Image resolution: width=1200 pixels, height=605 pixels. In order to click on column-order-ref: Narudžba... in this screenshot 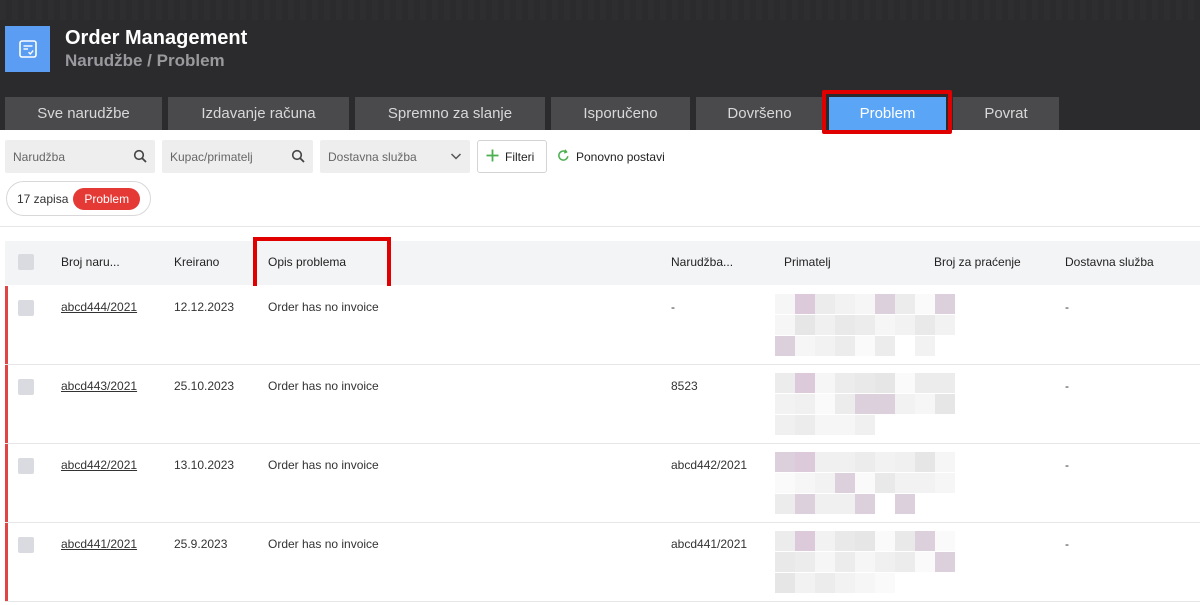, I will do `click(702, 262)`.